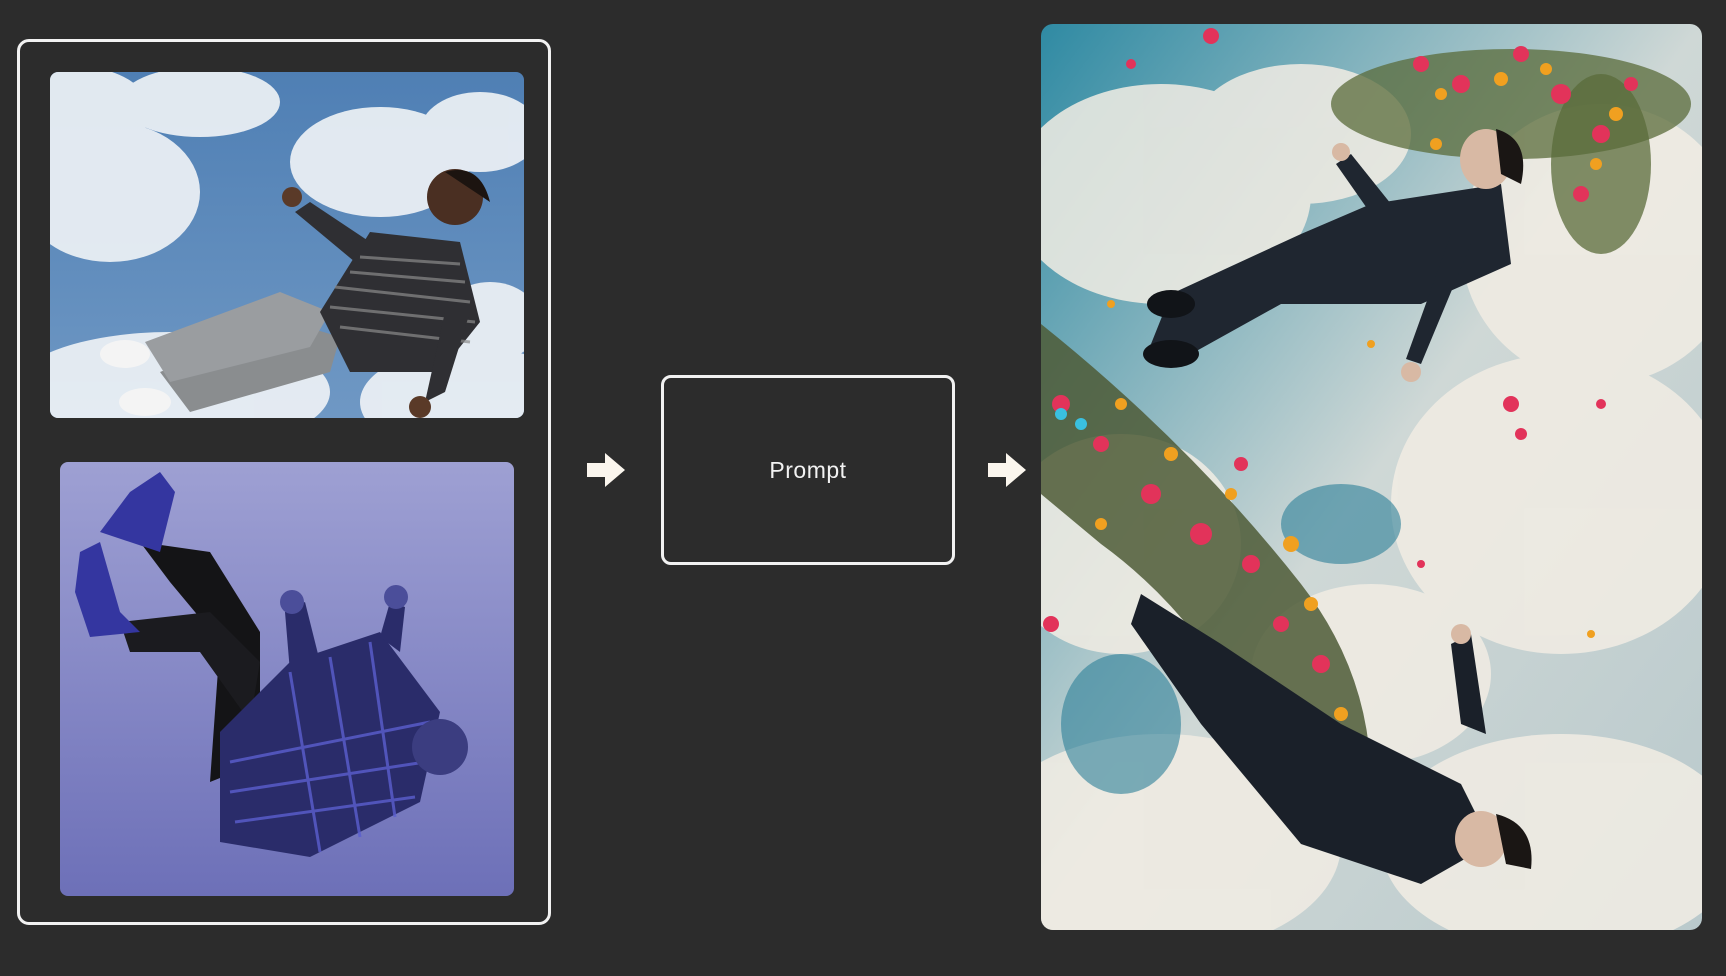 Image resolution: width=1726 pixels, height=976 pixels. What do you see at coordinates (287, 245) in the screenshot?
I see `input-photo-sky` at bounding box center [287, 245].